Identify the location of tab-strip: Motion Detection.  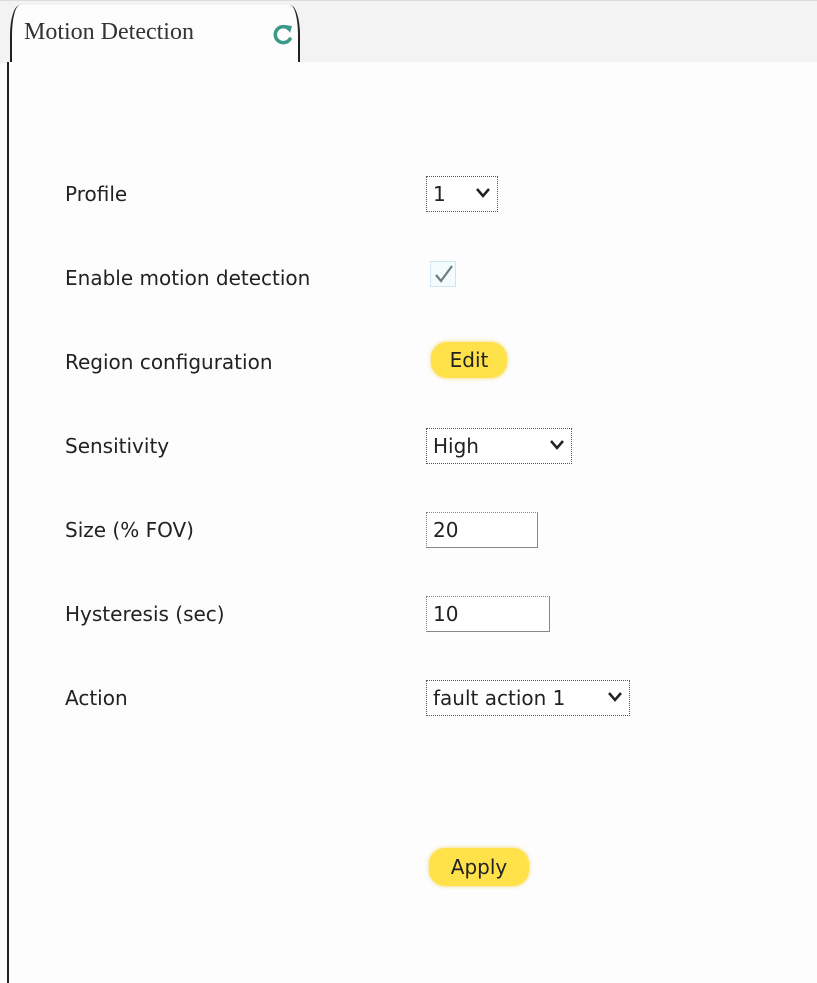
(408, 31).